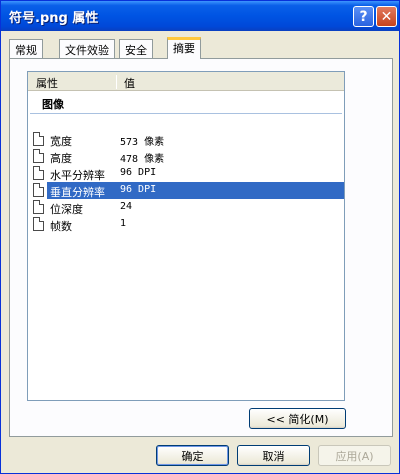  I want to click on list-row-horizontal-resolution: 水平分辨率 96 DPI, so click(186, 173).